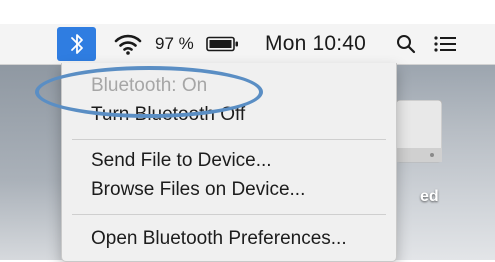 This screenshot has height=262, width=495. I want to click on battery-icon, so click(222, 44).